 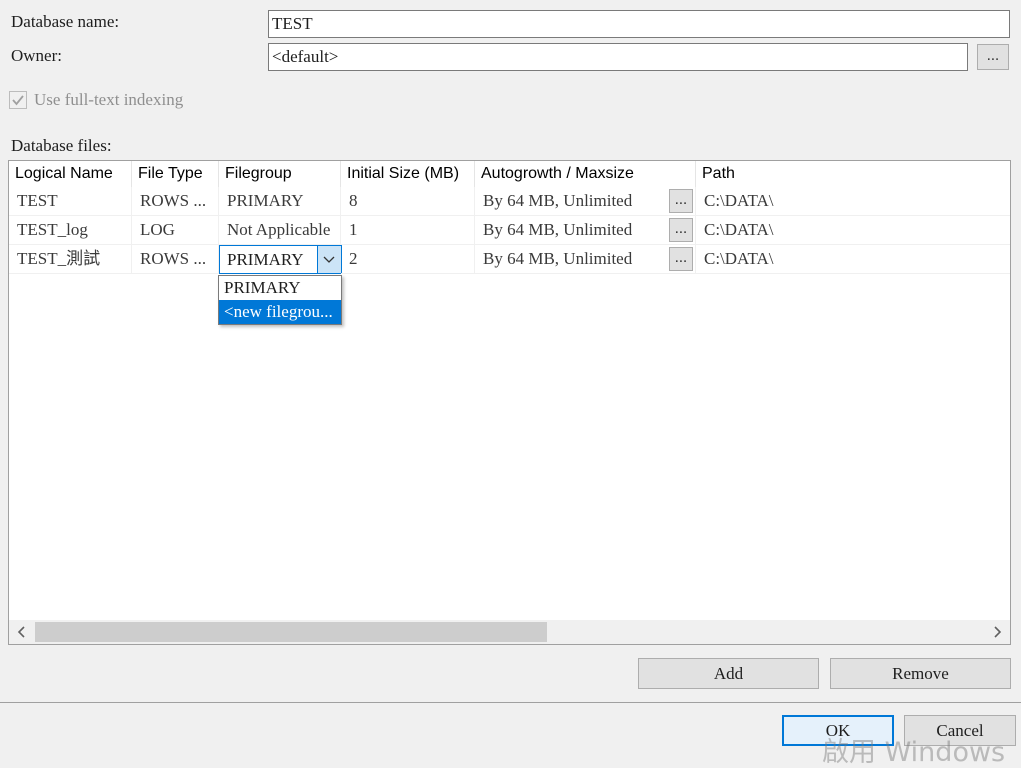 What do you see at coordinates (618, 57) in the screenshot?
I see `owner-input: <default>` at bounding box center [618, 57].